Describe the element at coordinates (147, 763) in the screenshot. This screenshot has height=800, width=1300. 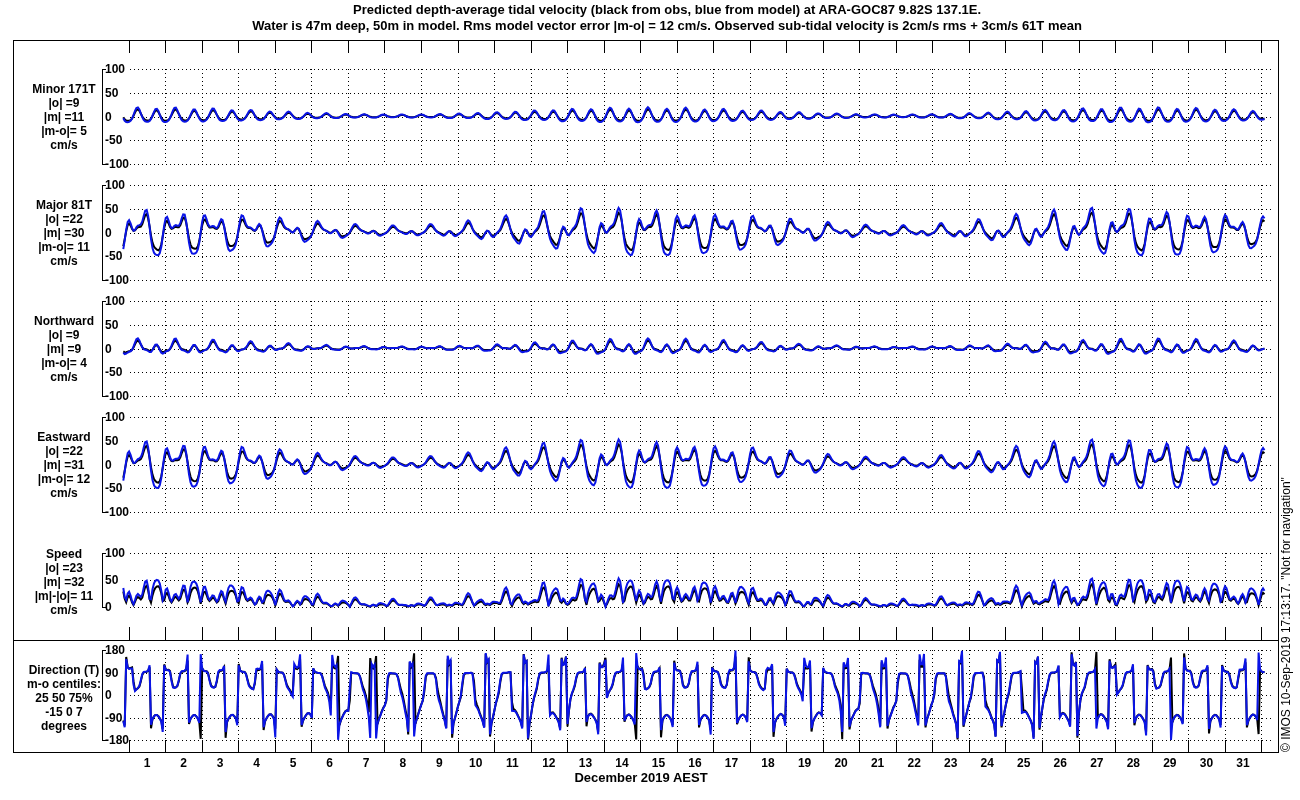
I see `x-tick-label: 1` at that location.